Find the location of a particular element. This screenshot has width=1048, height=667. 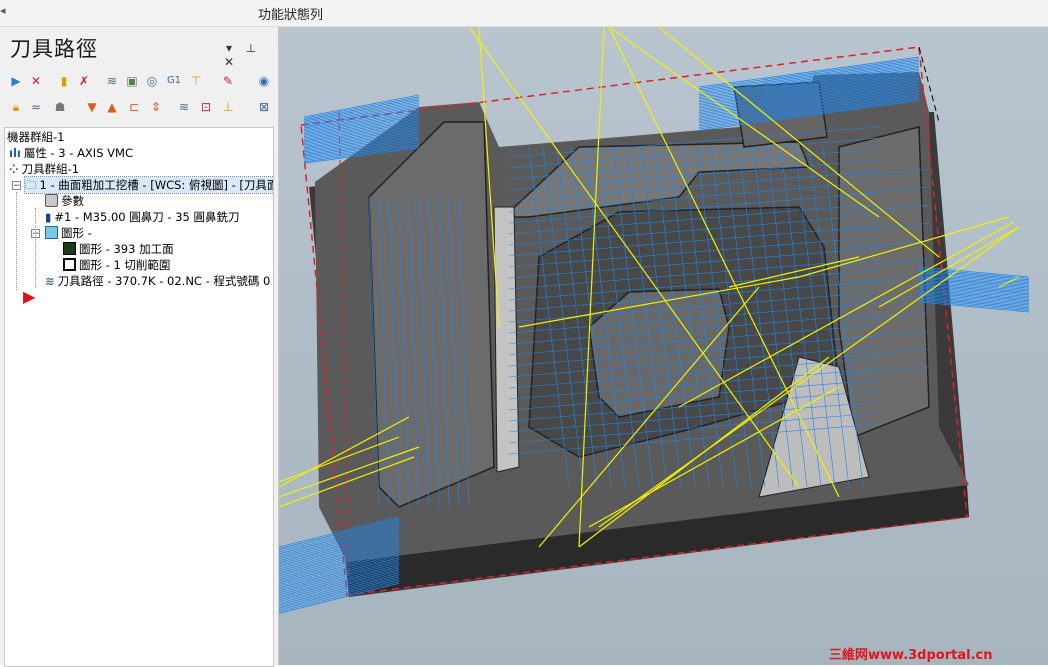

tree-guide-line is located at coordinates (17, 241).